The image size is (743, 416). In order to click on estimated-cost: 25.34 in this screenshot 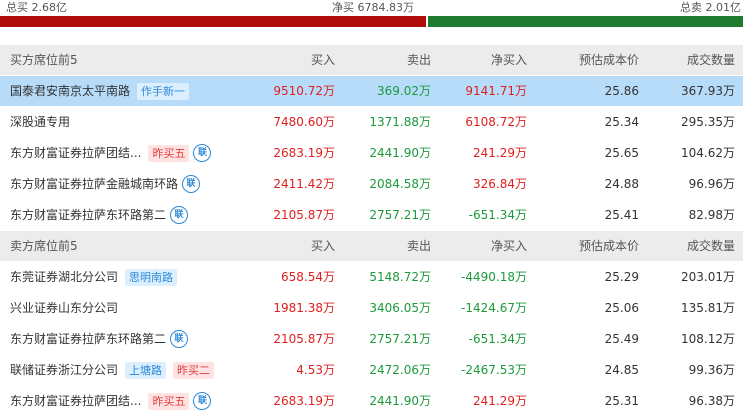, I will do `click(621, 122)`.